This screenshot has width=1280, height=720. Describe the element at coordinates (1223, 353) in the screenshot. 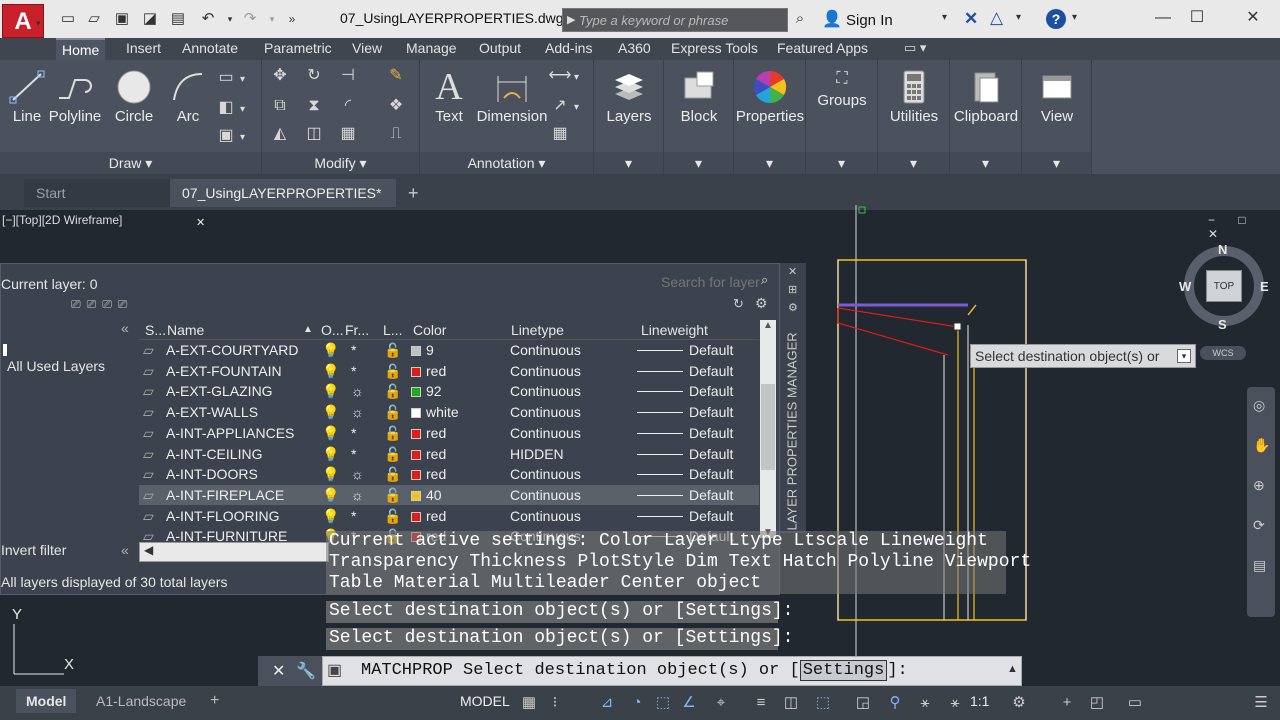

I see `wcs-menu: WCS` at that location.